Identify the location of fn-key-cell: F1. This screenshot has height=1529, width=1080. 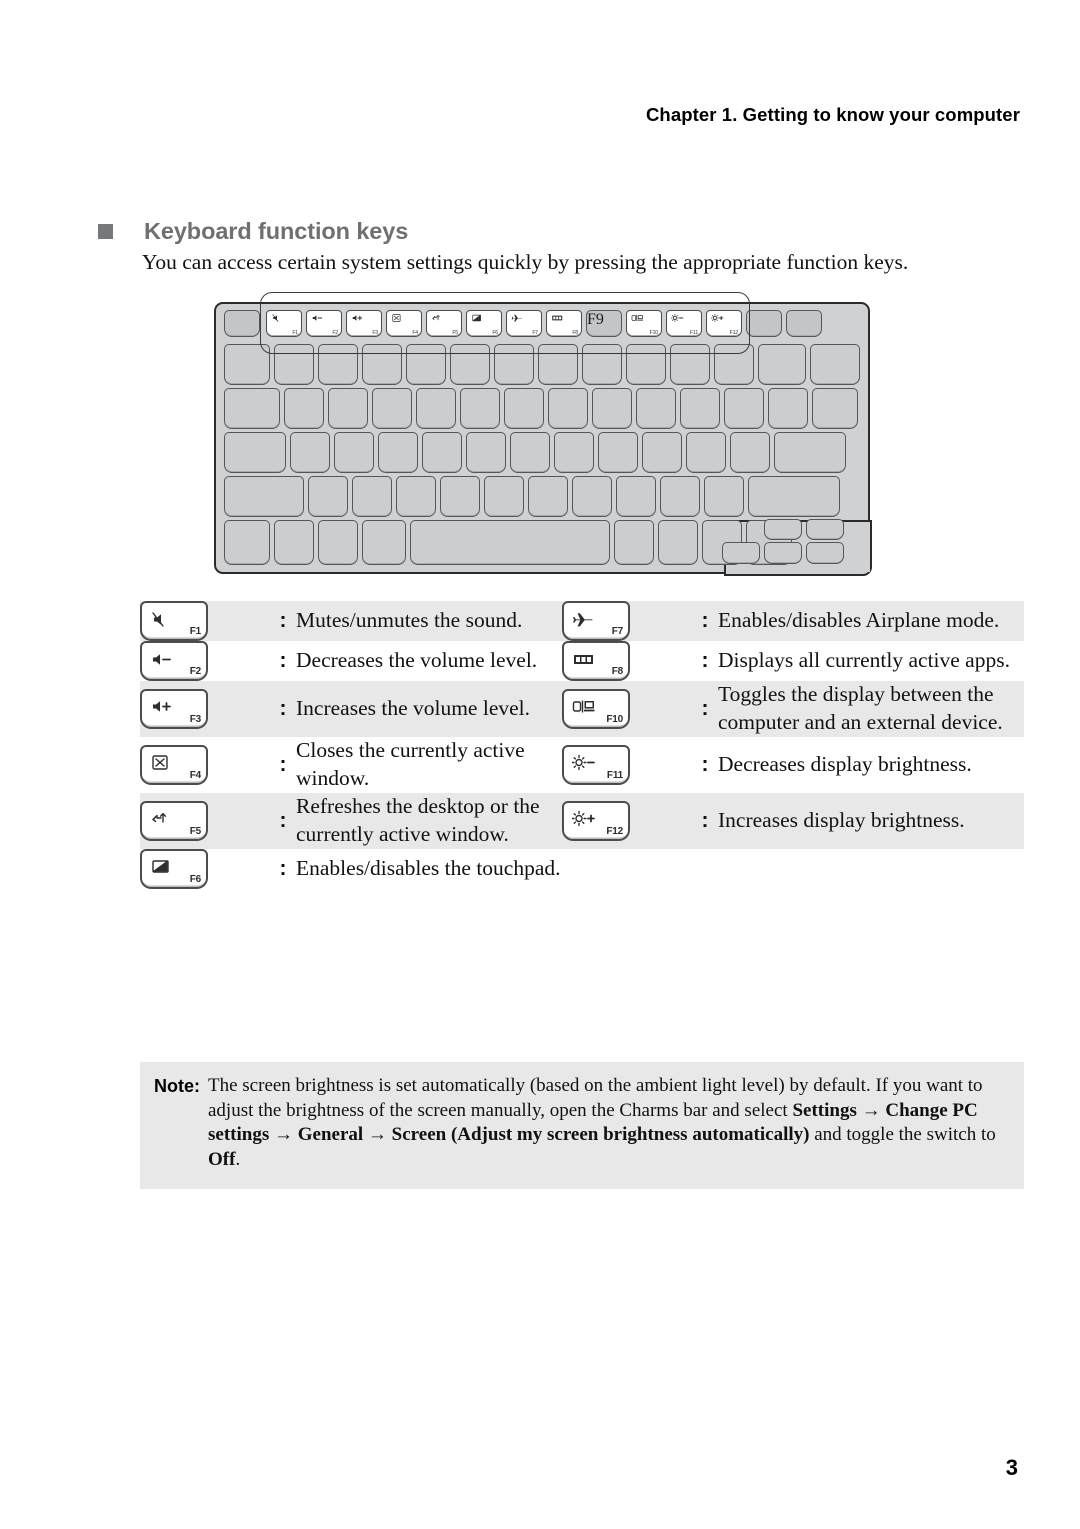
(205, 621).